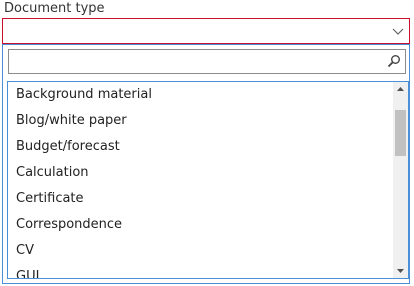  I want to click on arrow-down-icon, so click(400, 270).